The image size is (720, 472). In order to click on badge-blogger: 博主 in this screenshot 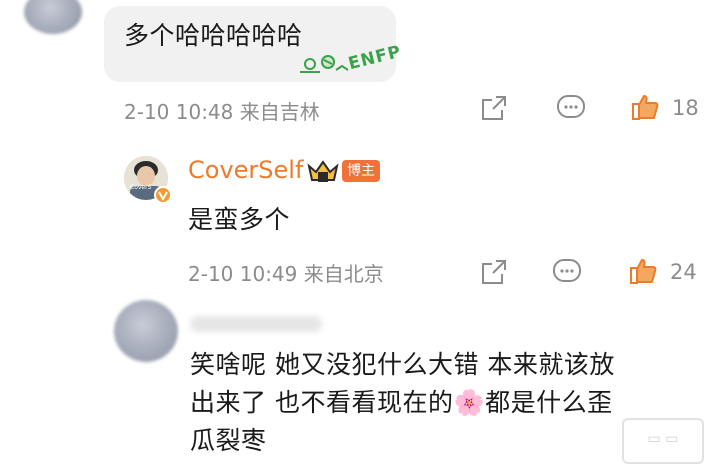, I will do `click(361, 171)`.